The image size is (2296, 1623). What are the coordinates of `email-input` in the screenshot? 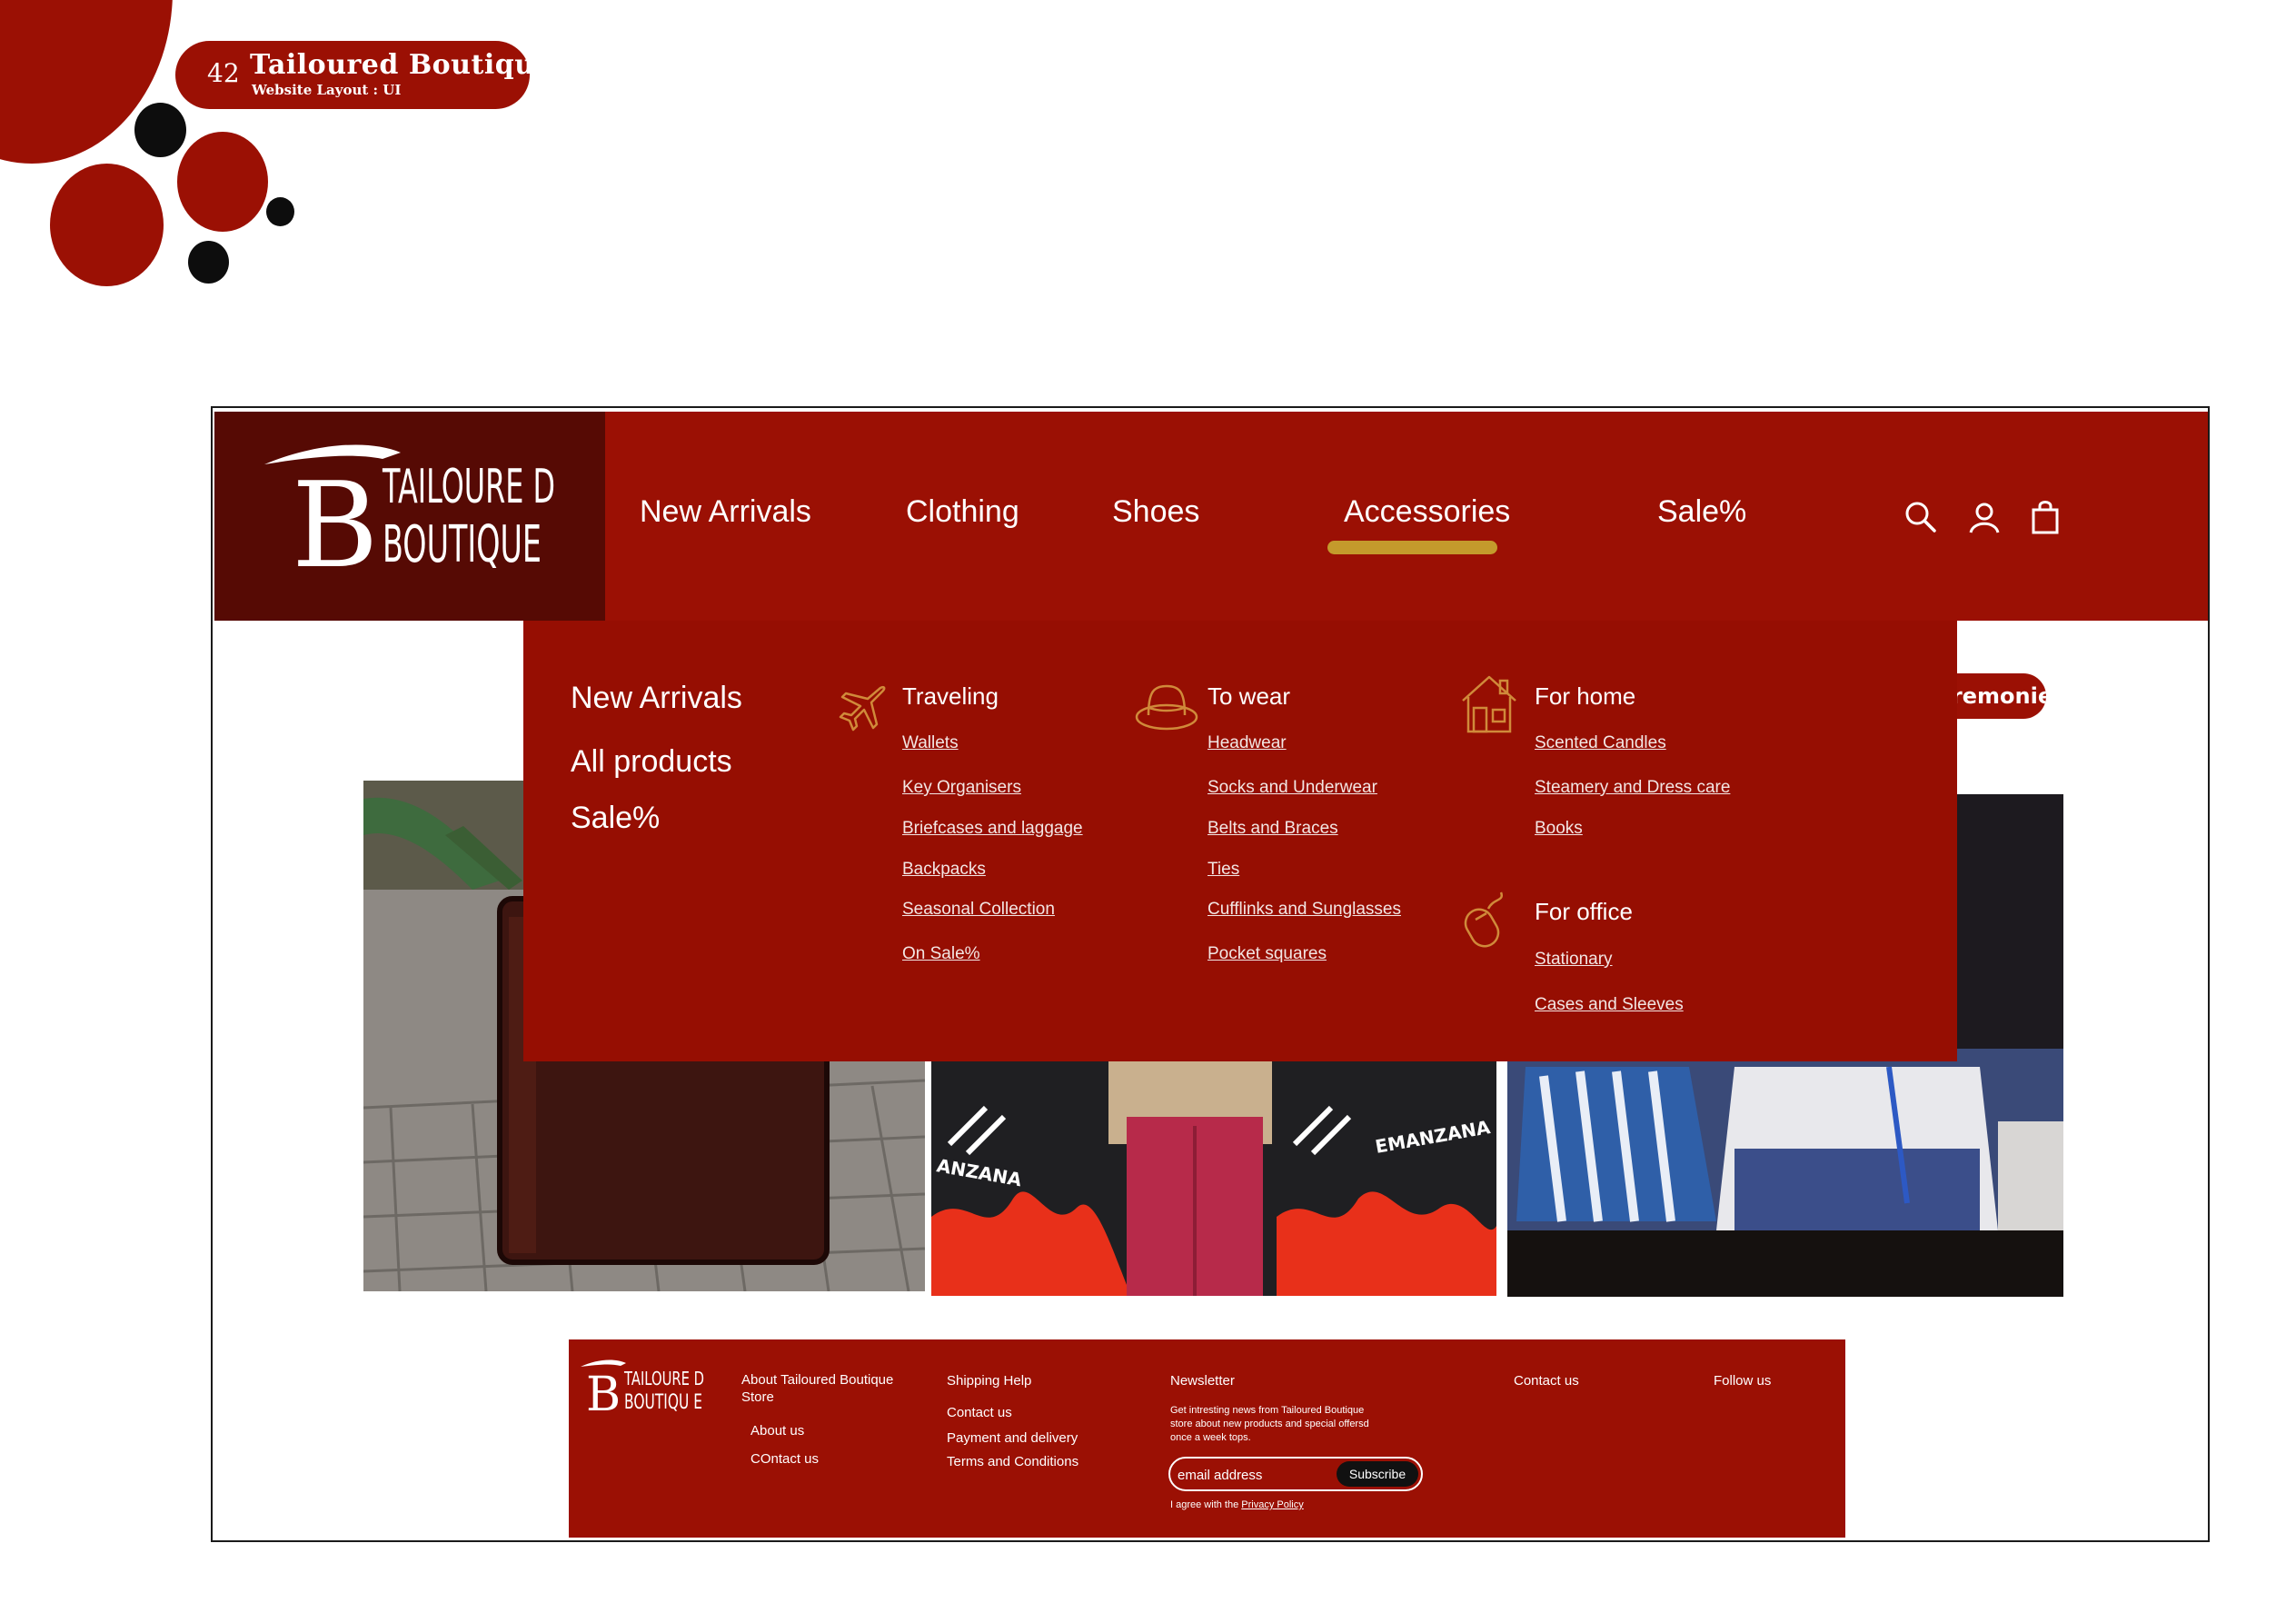 It's located at (1259, 1475).